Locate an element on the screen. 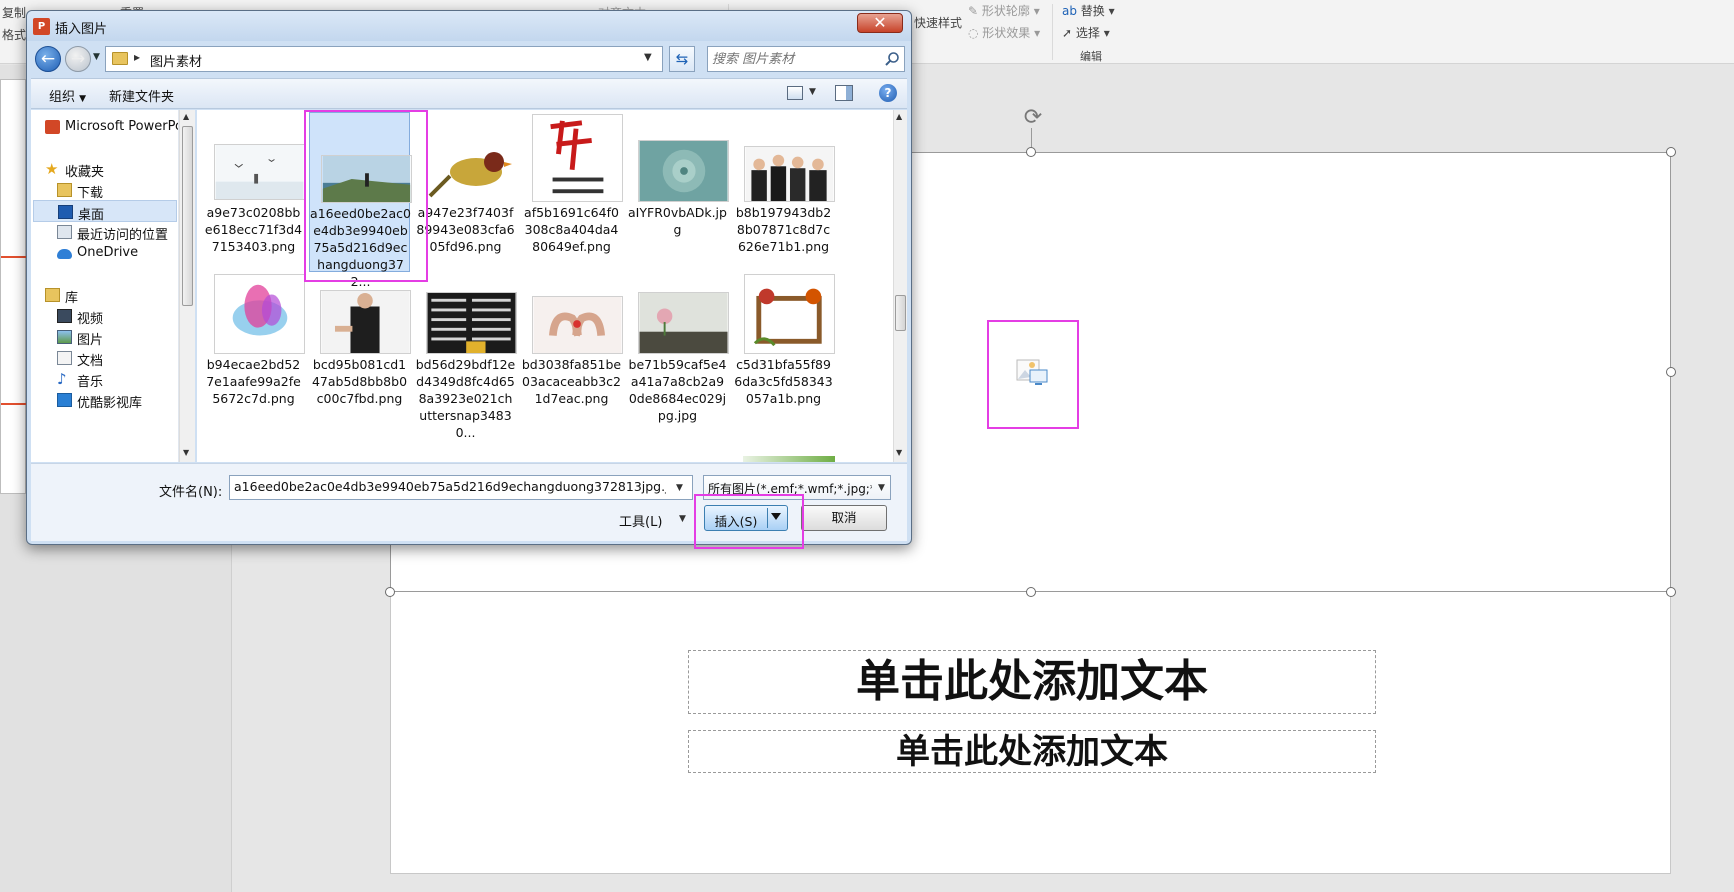 This screenshot has height=892, width=1734. filename-dropdown-icon: ▼ is located at coordinates (679, 488).